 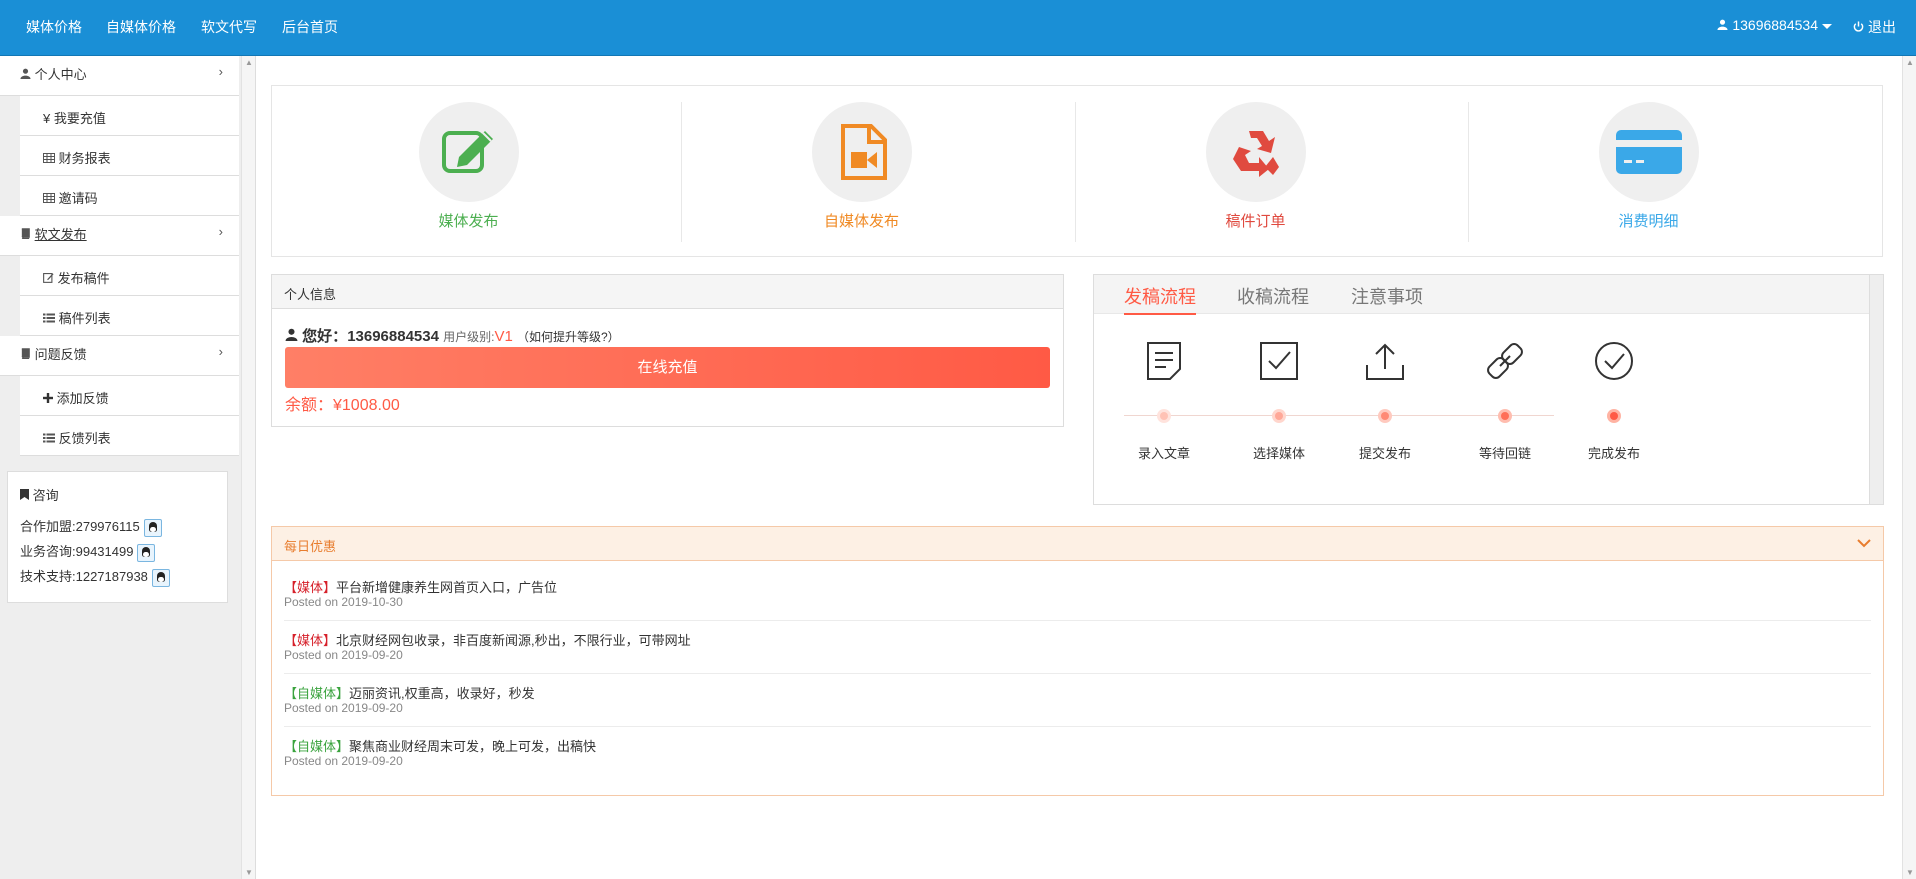 What do you see at coordinates (129, 436) in the screenshot?
I see `sidebar-item-feedback-list: 反馈列表` at bounding box center [129, 436].